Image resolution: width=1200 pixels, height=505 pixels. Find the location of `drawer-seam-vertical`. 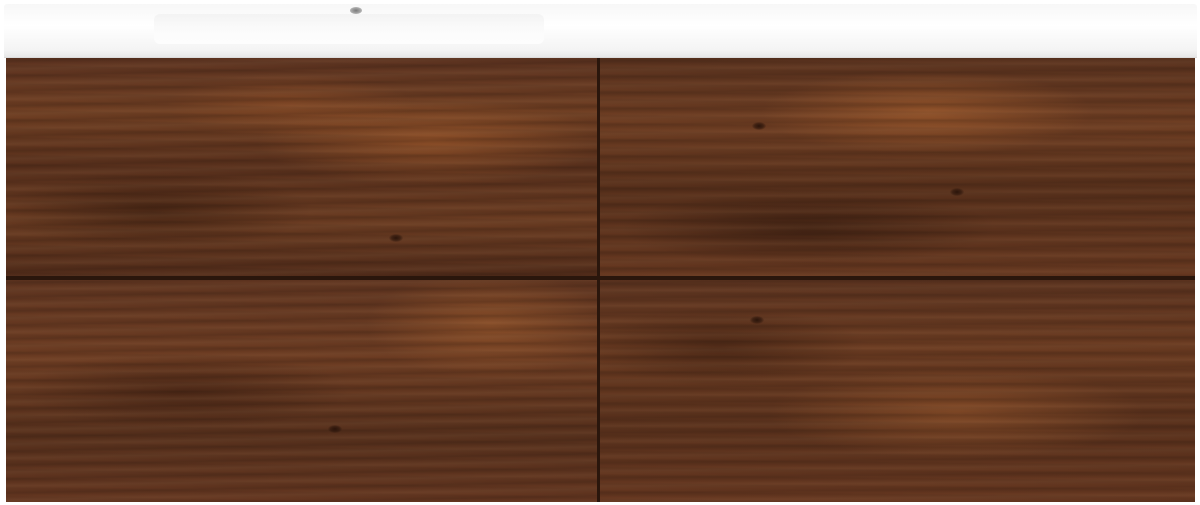

drawer-seam-vertical is located at coordinates (598, 280).